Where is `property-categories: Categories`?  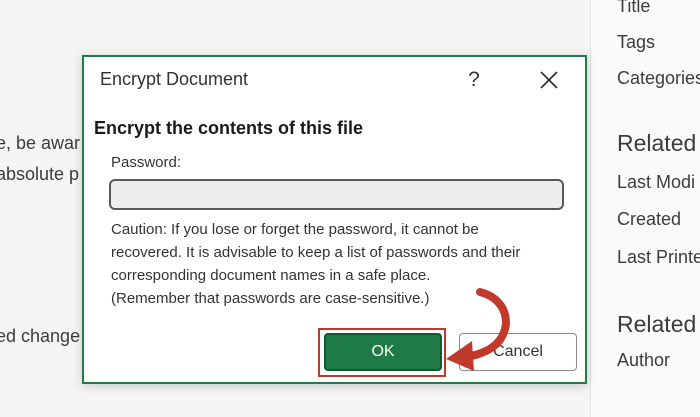
property-categories: Categories is located at coordinates (658, 78).